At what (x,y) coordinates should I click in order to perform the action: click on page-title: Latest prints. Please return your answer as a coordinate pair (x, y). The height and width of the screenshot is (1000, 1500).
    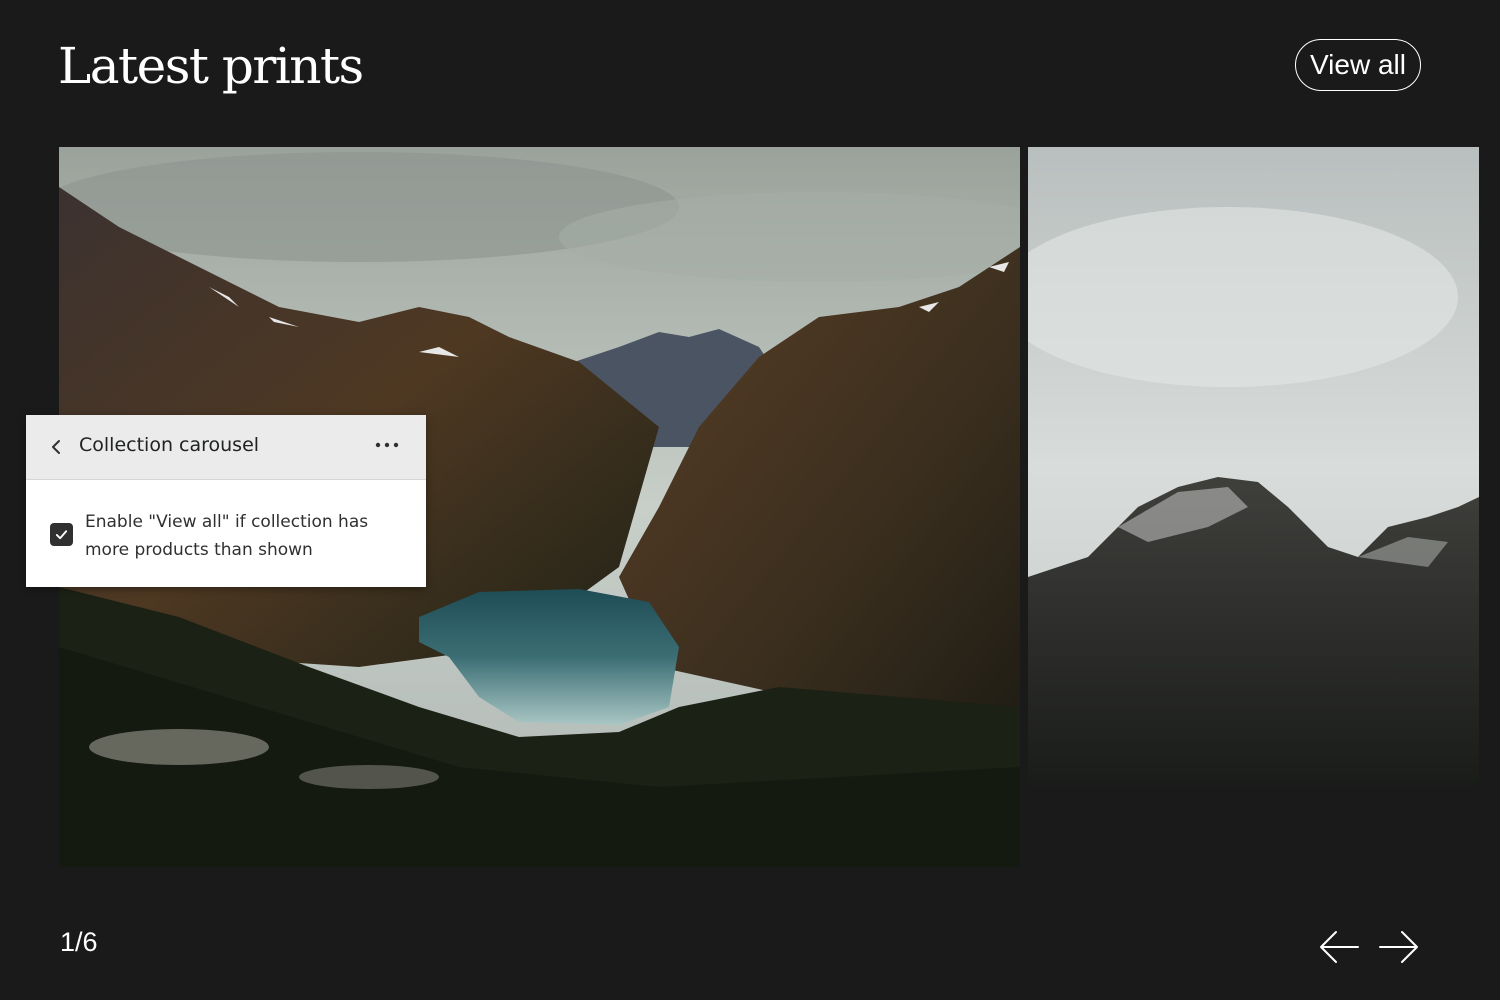
    Looking at the image, I should click on (211, 66).